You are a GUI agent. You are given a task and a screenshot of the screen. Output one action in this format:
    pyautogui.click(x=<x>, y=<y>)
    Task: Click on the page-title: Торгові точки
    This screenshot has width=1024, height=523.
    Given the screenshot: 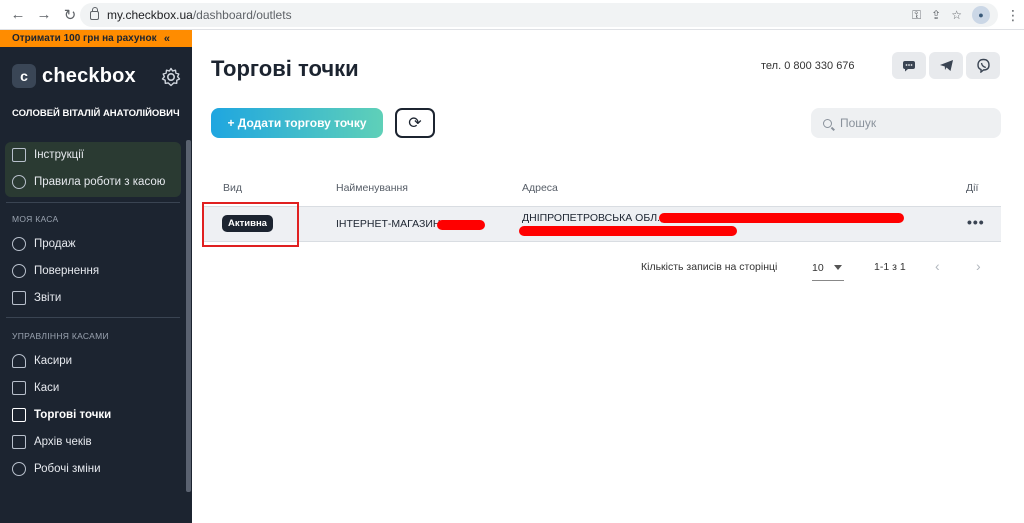 What is the action you would take?
    pyautogui.click(x=285, y=68)
    